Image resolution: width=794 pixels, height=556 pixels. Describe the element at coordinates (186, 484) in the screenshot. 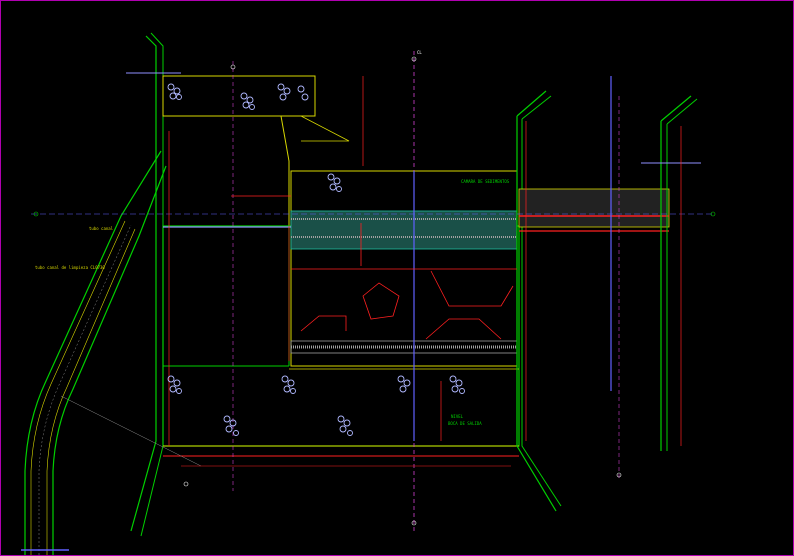

I see `axis-bubble-icon` at that location.